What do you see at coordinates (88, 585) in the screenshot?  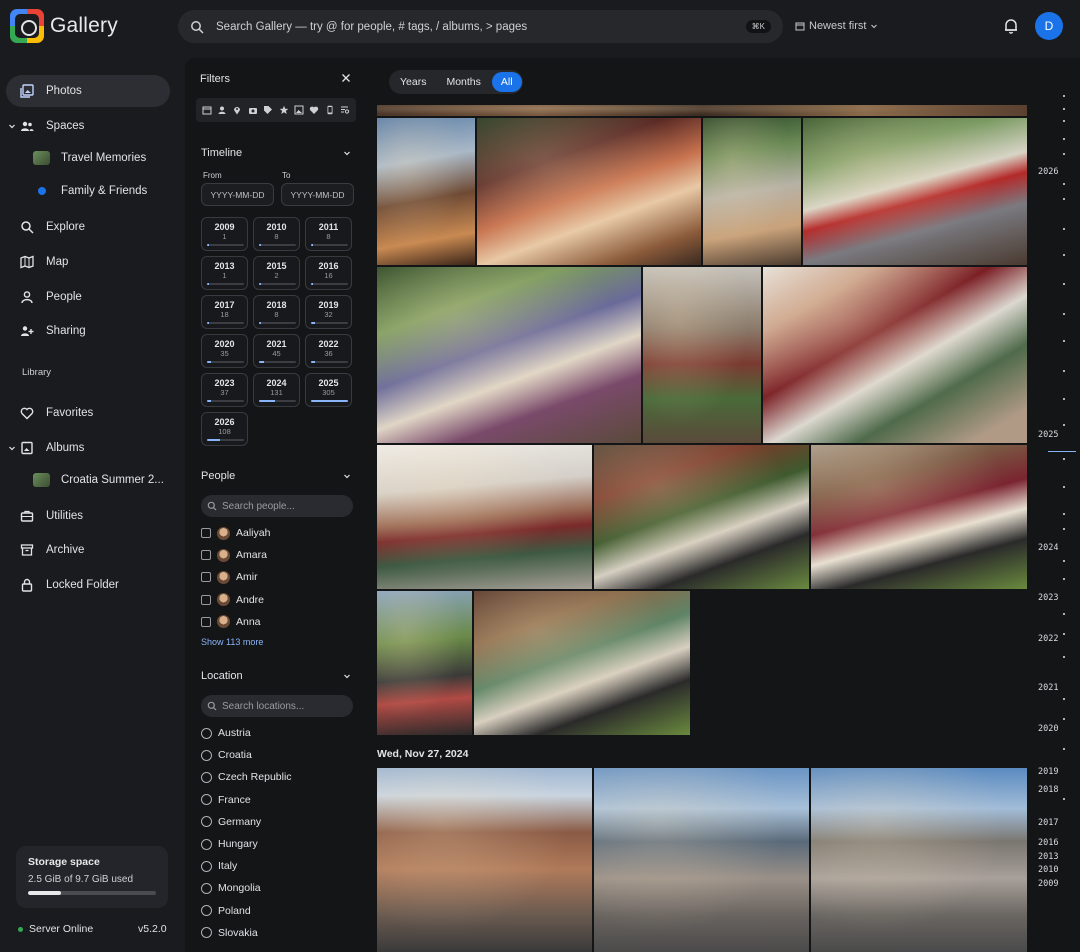 I see `sidebar-item-locked-folder: Locked Folder` at bounding box center [88, 585].